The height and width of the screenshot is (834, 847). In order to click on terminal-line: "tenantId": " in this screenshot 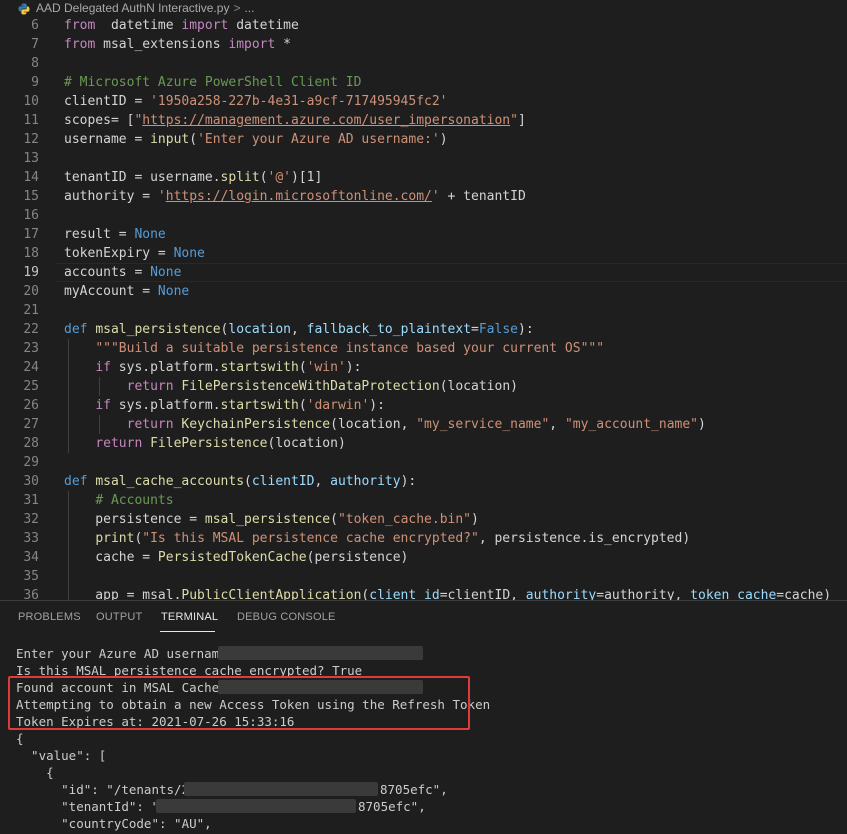, I will do `click(87, 806)`.